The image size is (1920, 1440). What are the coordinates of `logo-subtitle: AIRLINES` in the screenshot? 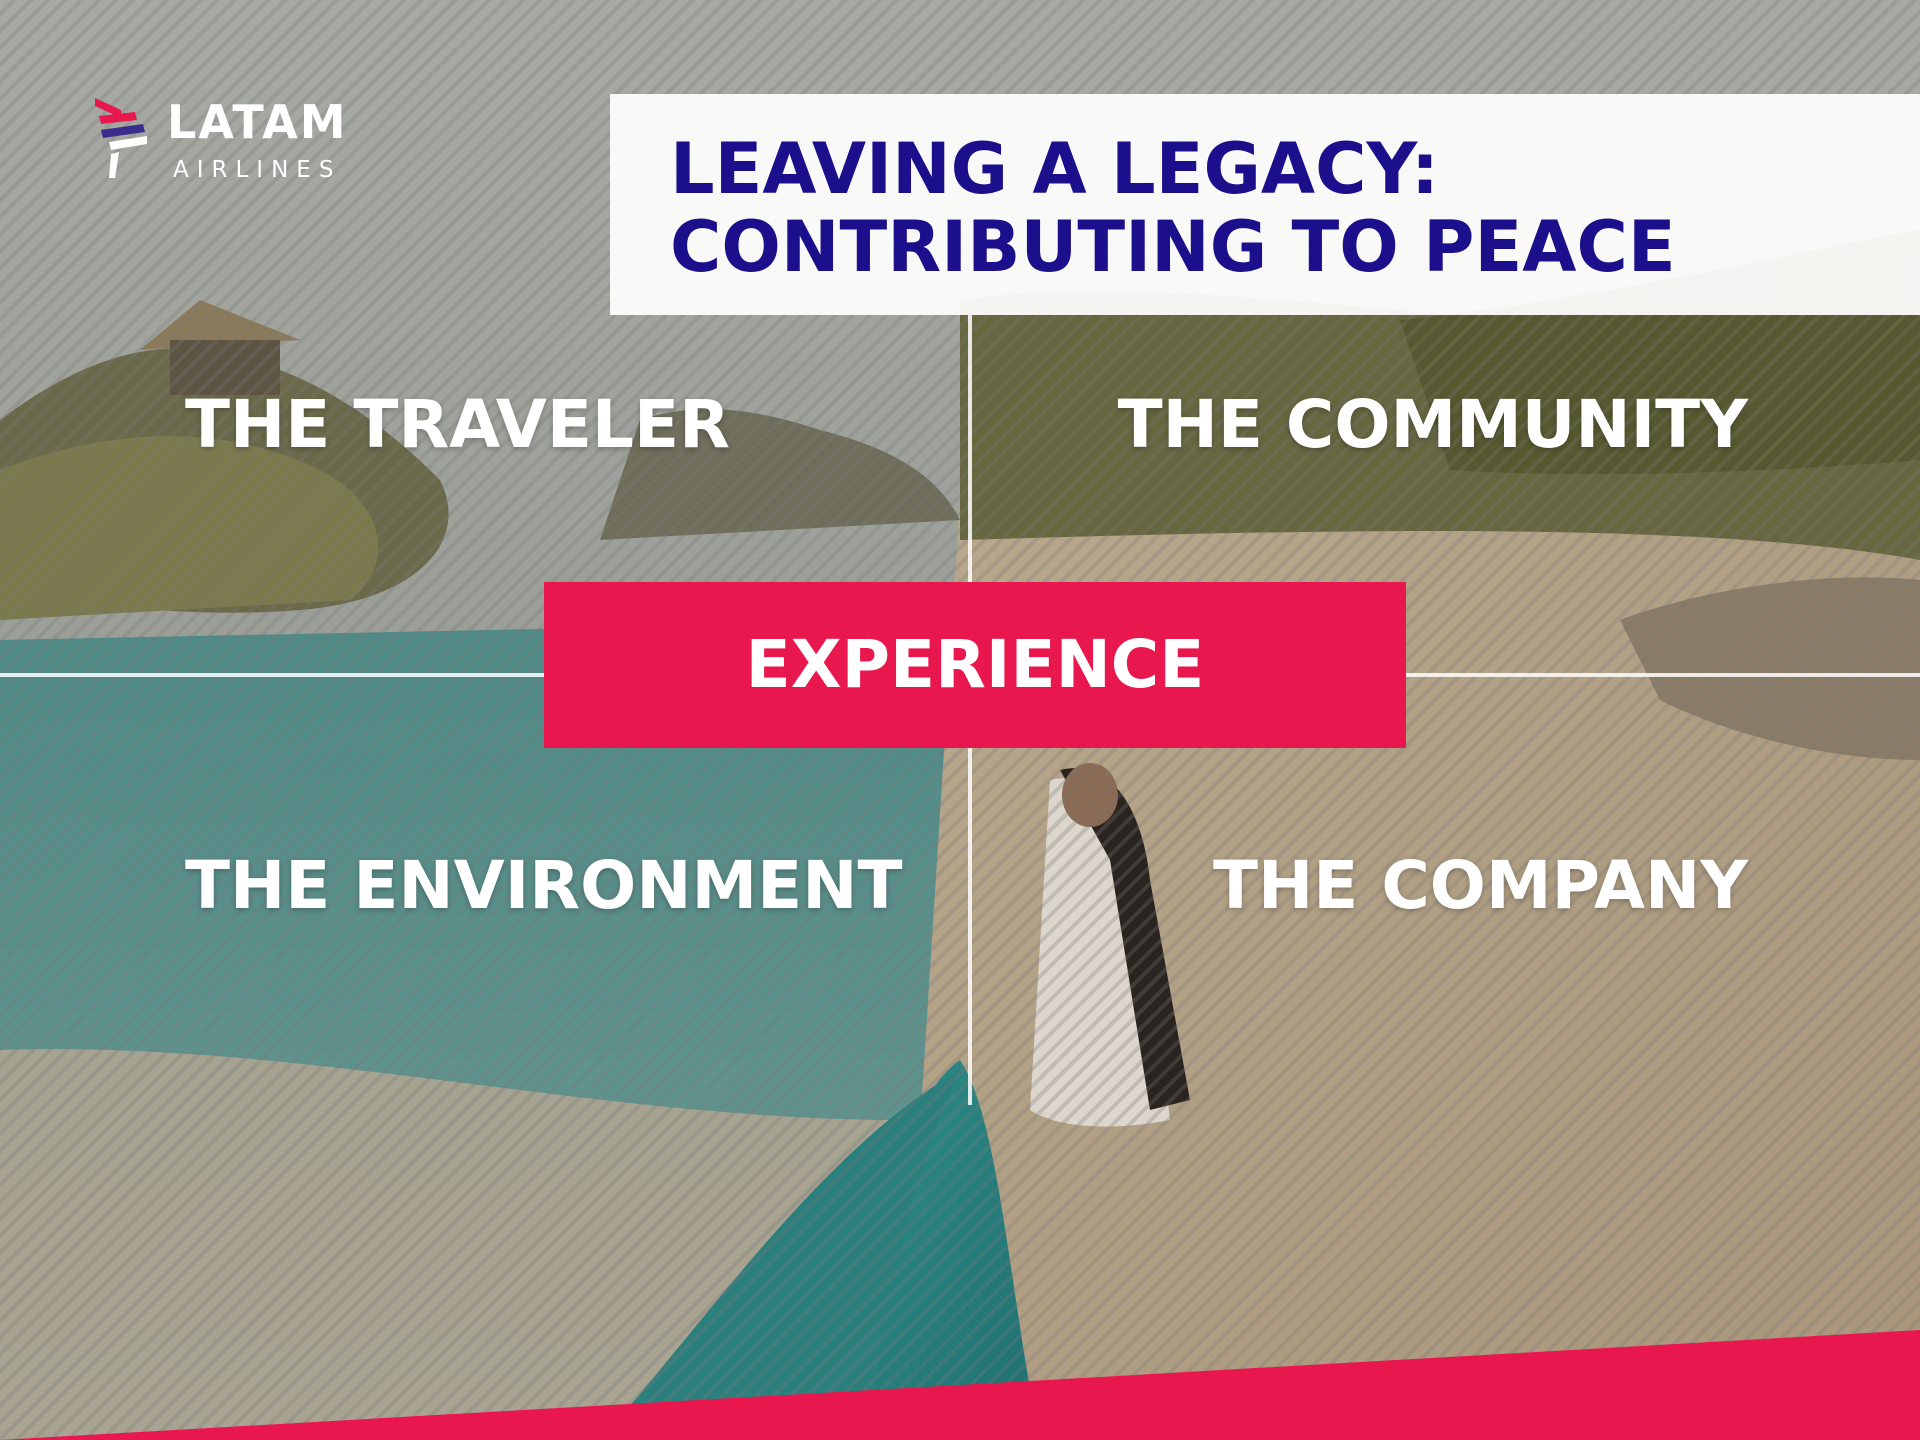 It's located at (257, 170).